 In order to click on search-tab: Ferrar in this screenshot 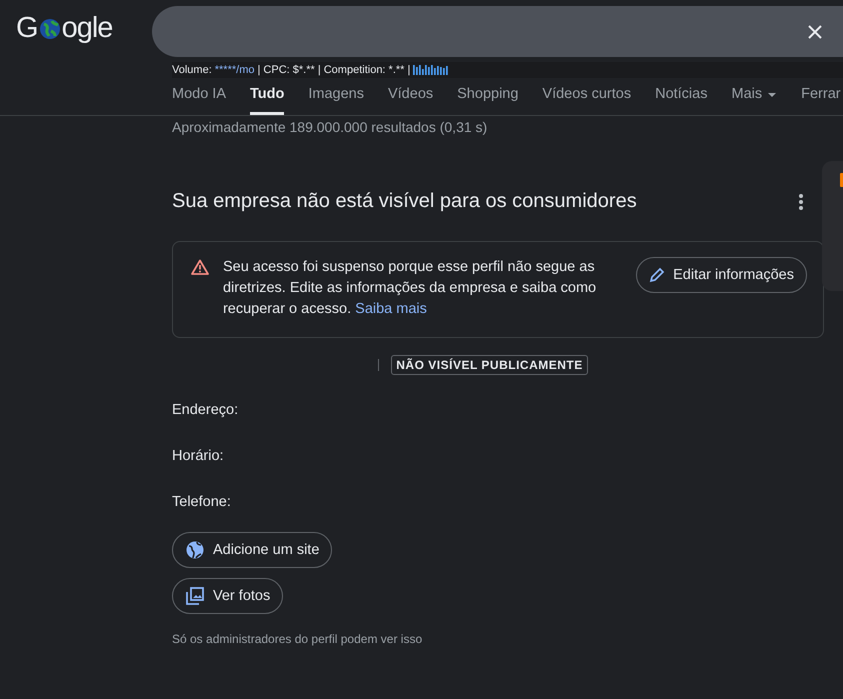, I will do `click(821, 96)`.